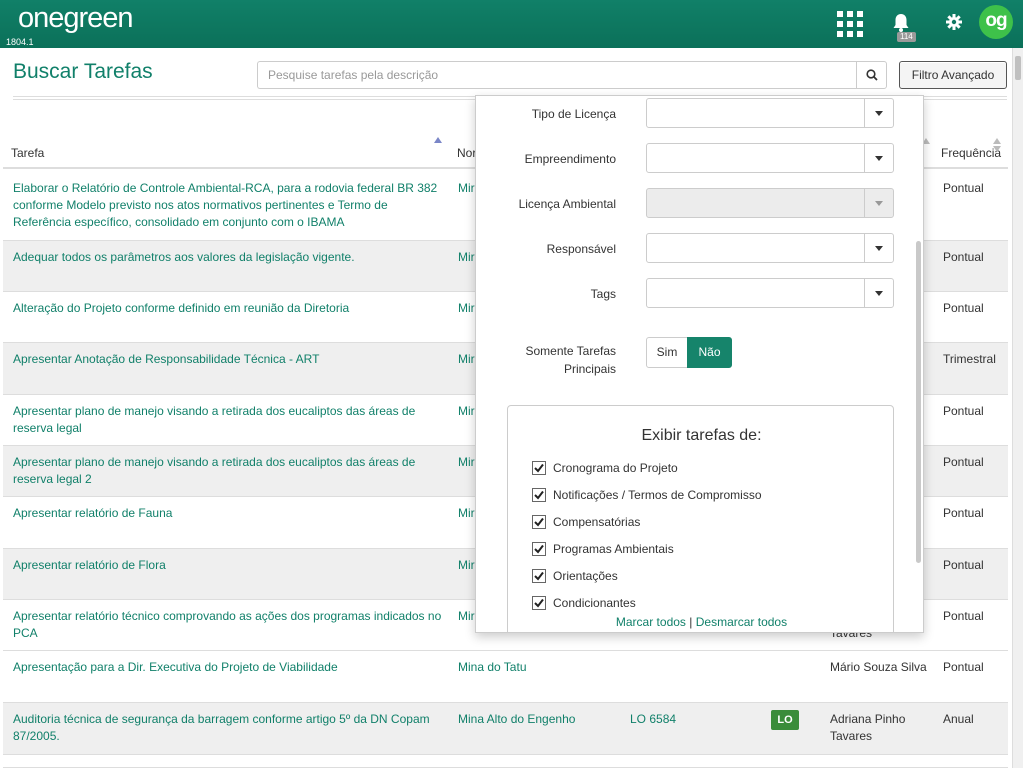 This screenshot has width=1023, height=768. What do you see at coordinates (868, 727) in the screenshot?
I see `responsible-cell: Adriana Pinho Tavares` at bounding box center [868, 727].